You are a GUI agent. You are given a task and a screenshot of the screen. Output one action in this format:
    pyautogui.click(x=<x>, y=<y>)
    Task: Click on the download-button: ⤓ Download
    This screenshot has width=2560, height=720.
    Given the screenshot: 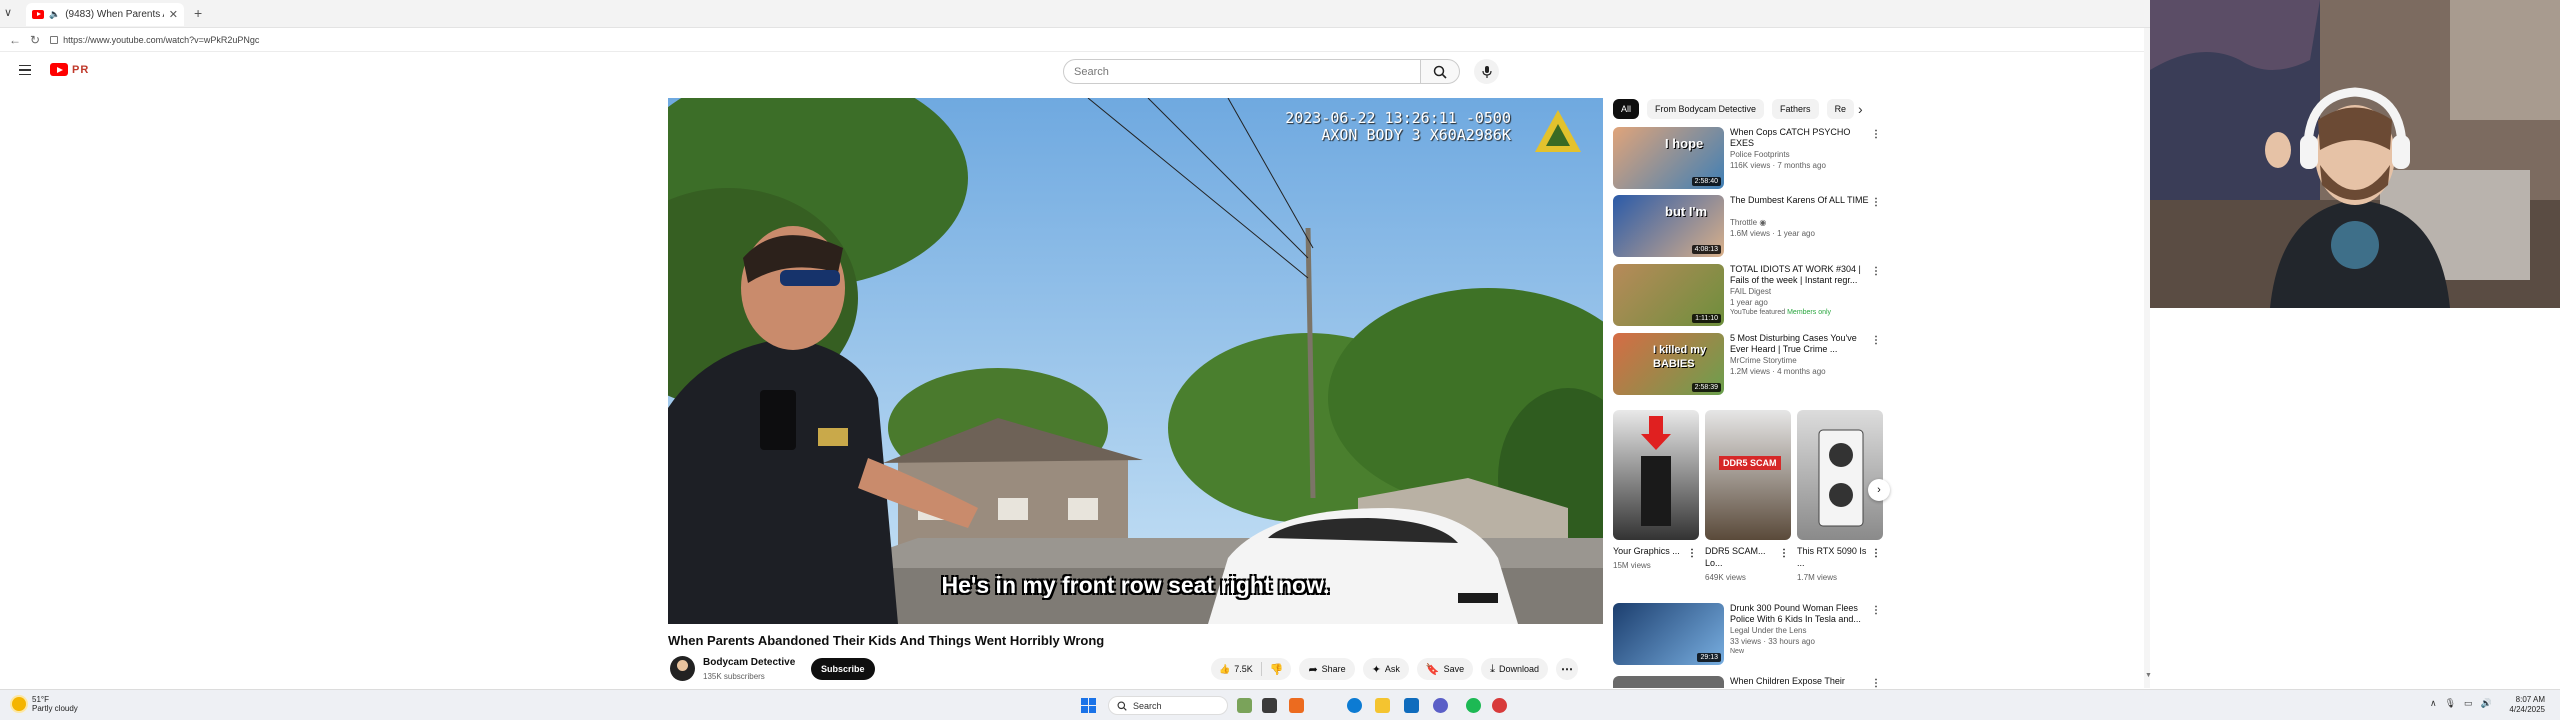 What is the action you would take?
    pyautogui.click(x=1515, y=669)
    